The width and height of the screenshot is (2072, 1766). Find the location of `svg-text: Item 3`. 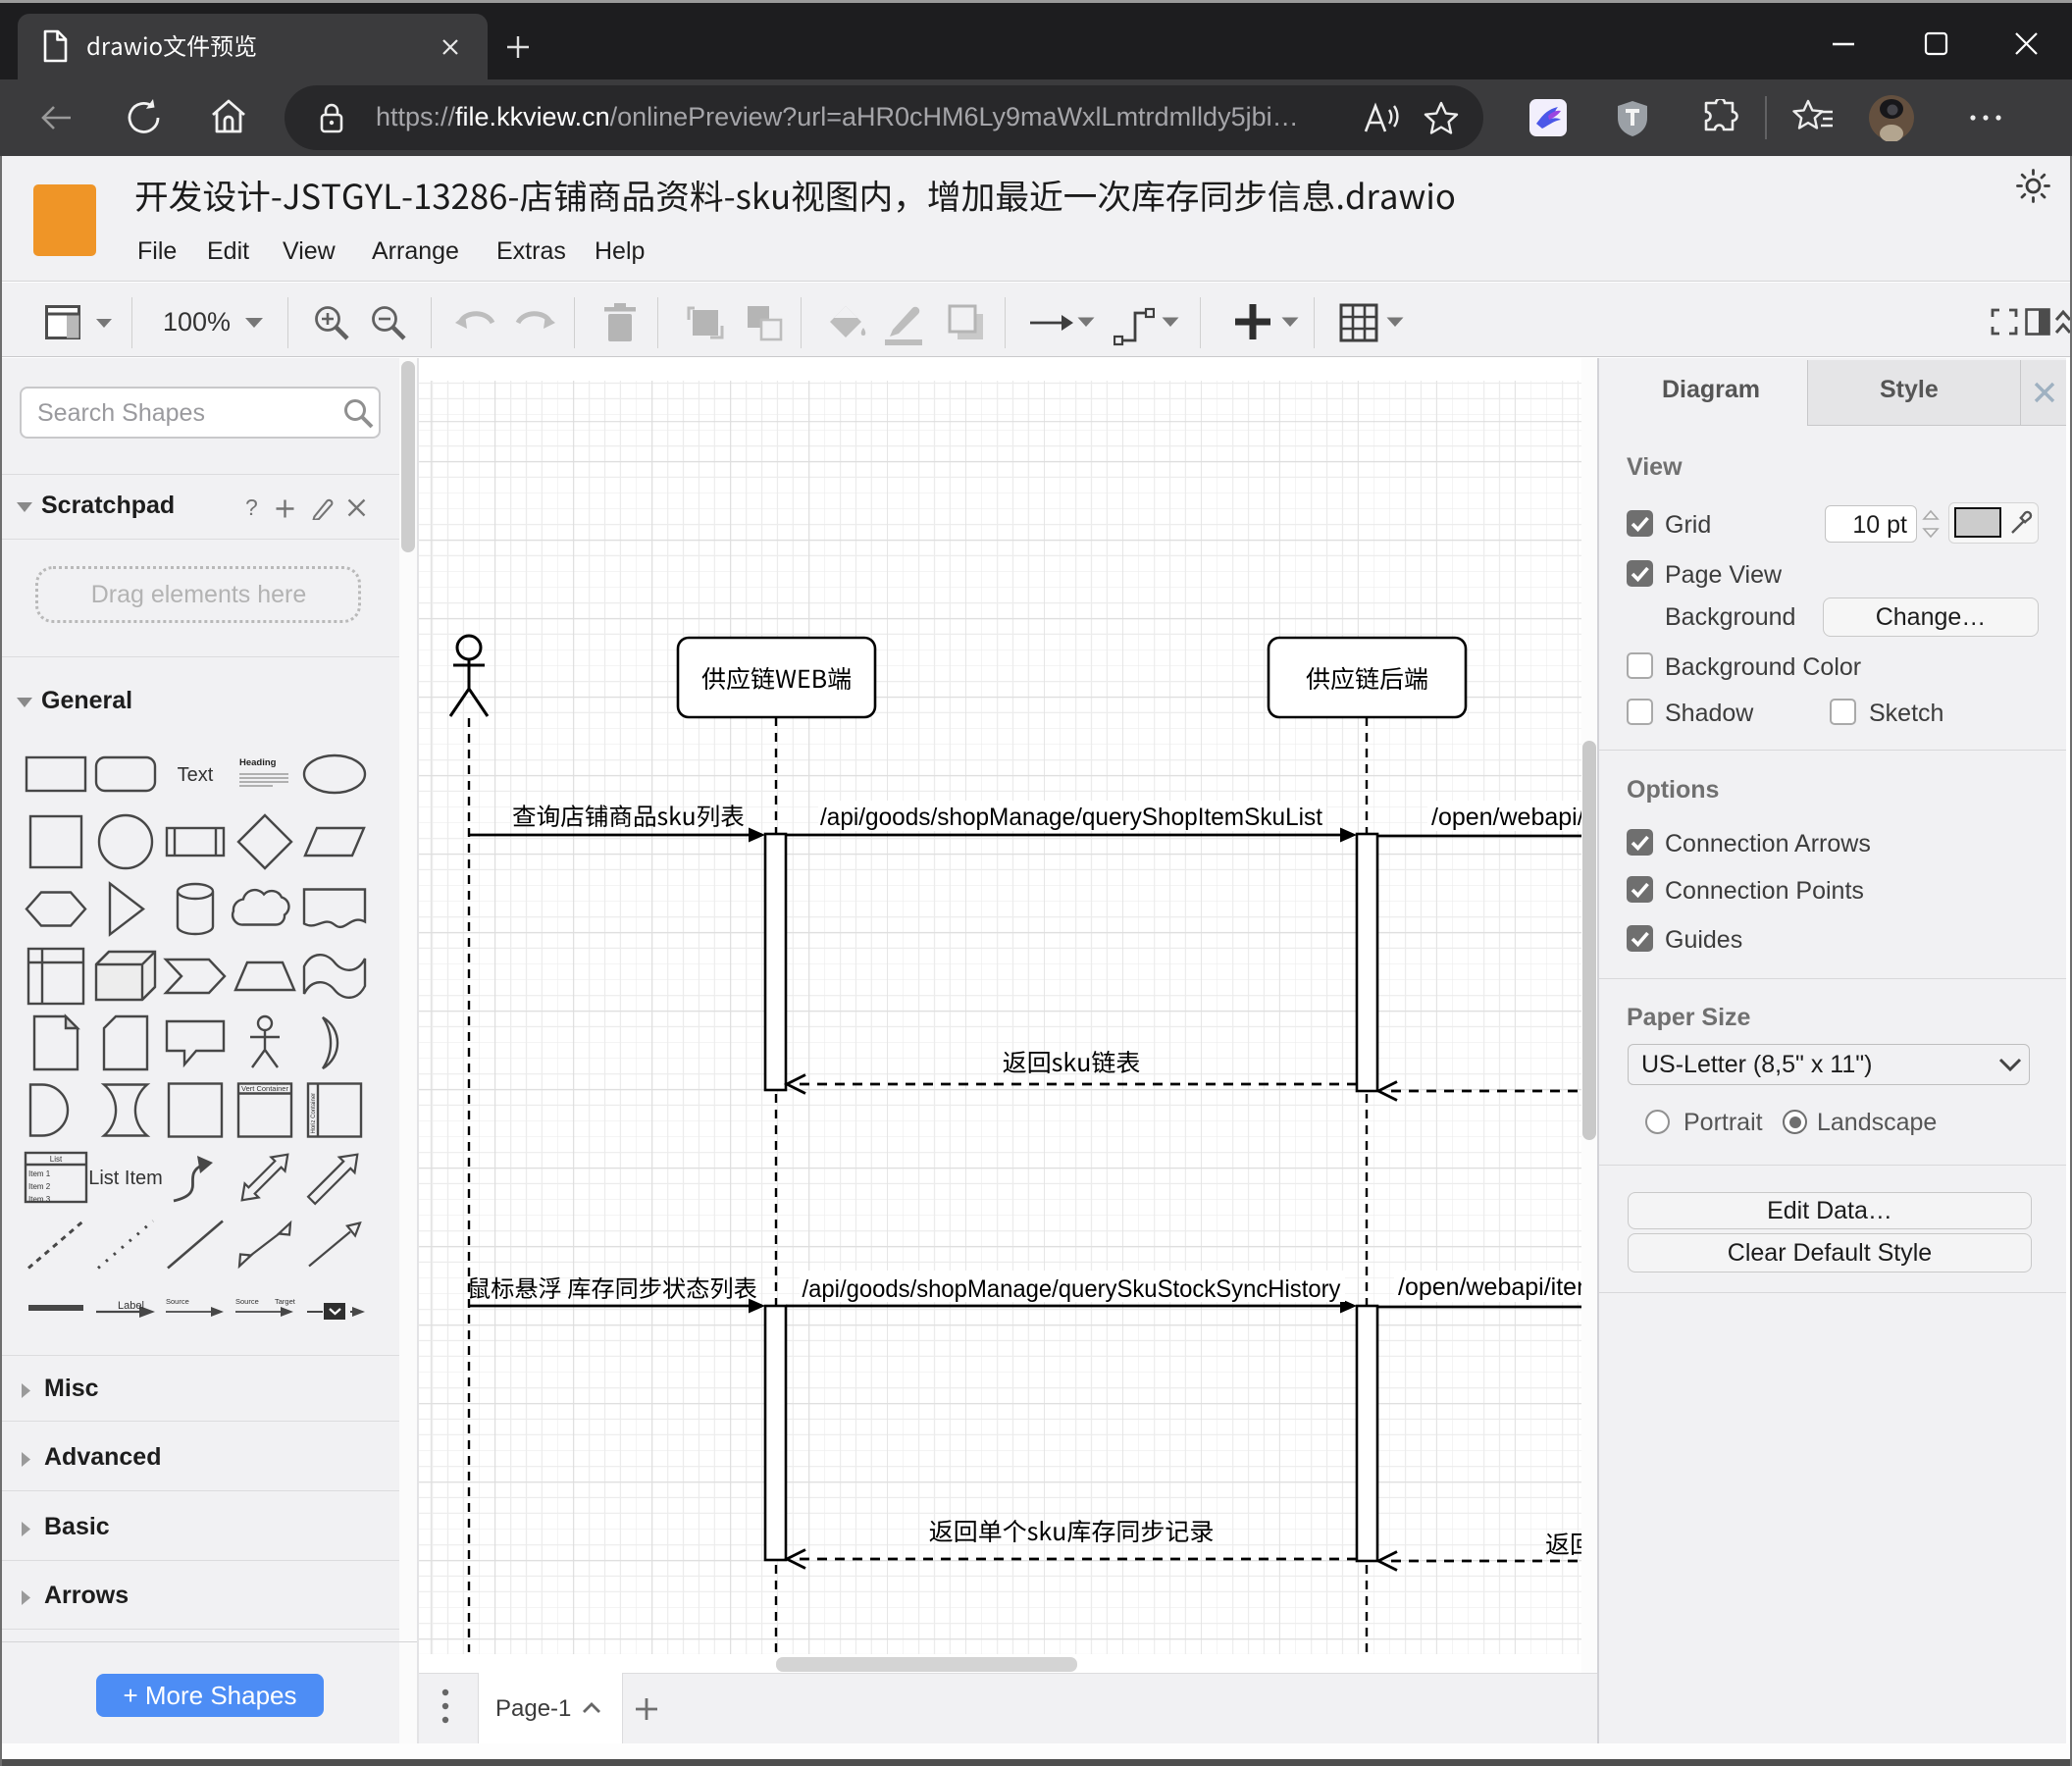

svg-text: Item 3 is located at coordinates (39, 1200).